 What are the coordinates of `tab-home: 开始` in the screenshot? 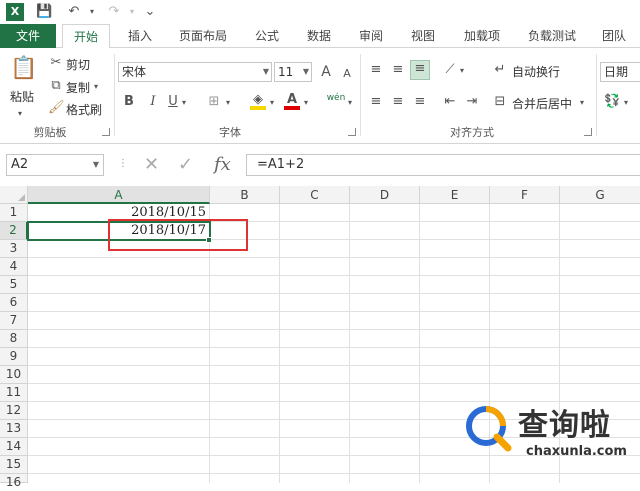 It's located at (86, 36).